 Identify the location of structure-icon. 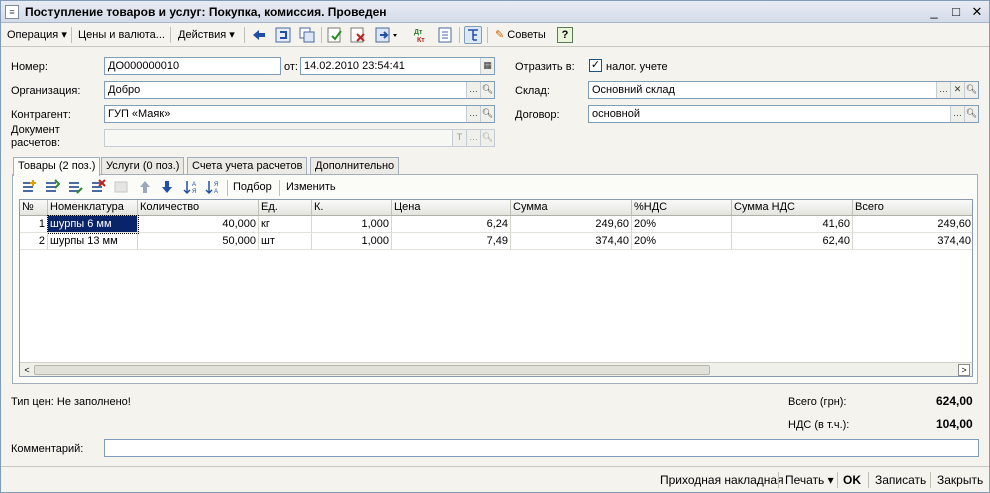
(445, 35).